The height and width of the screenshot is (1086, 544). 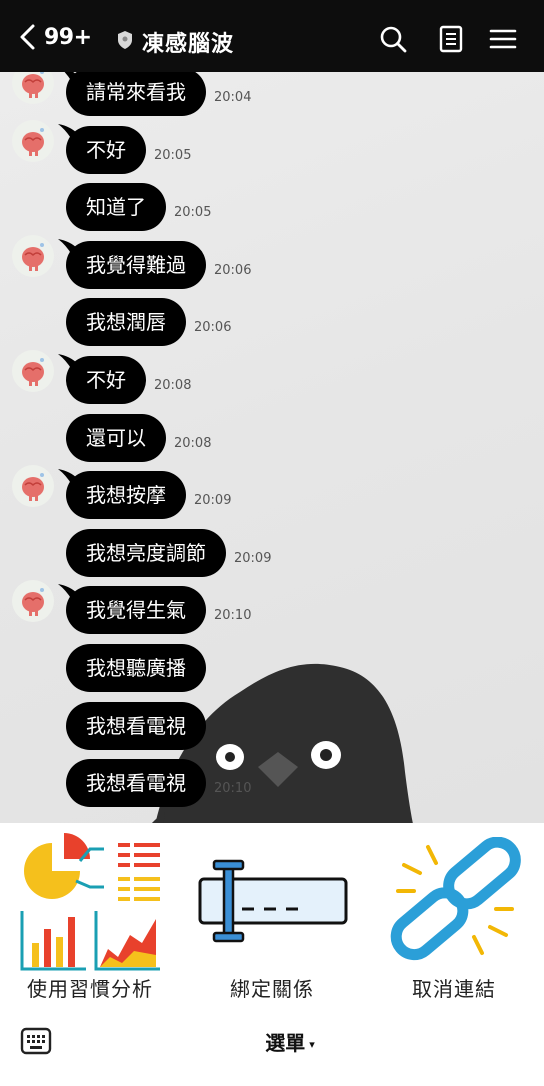 What do you see at coordinates (272, 147) in the screenshot?
I see `message-row: 不好 20:05` at bounding box center [272, 147].